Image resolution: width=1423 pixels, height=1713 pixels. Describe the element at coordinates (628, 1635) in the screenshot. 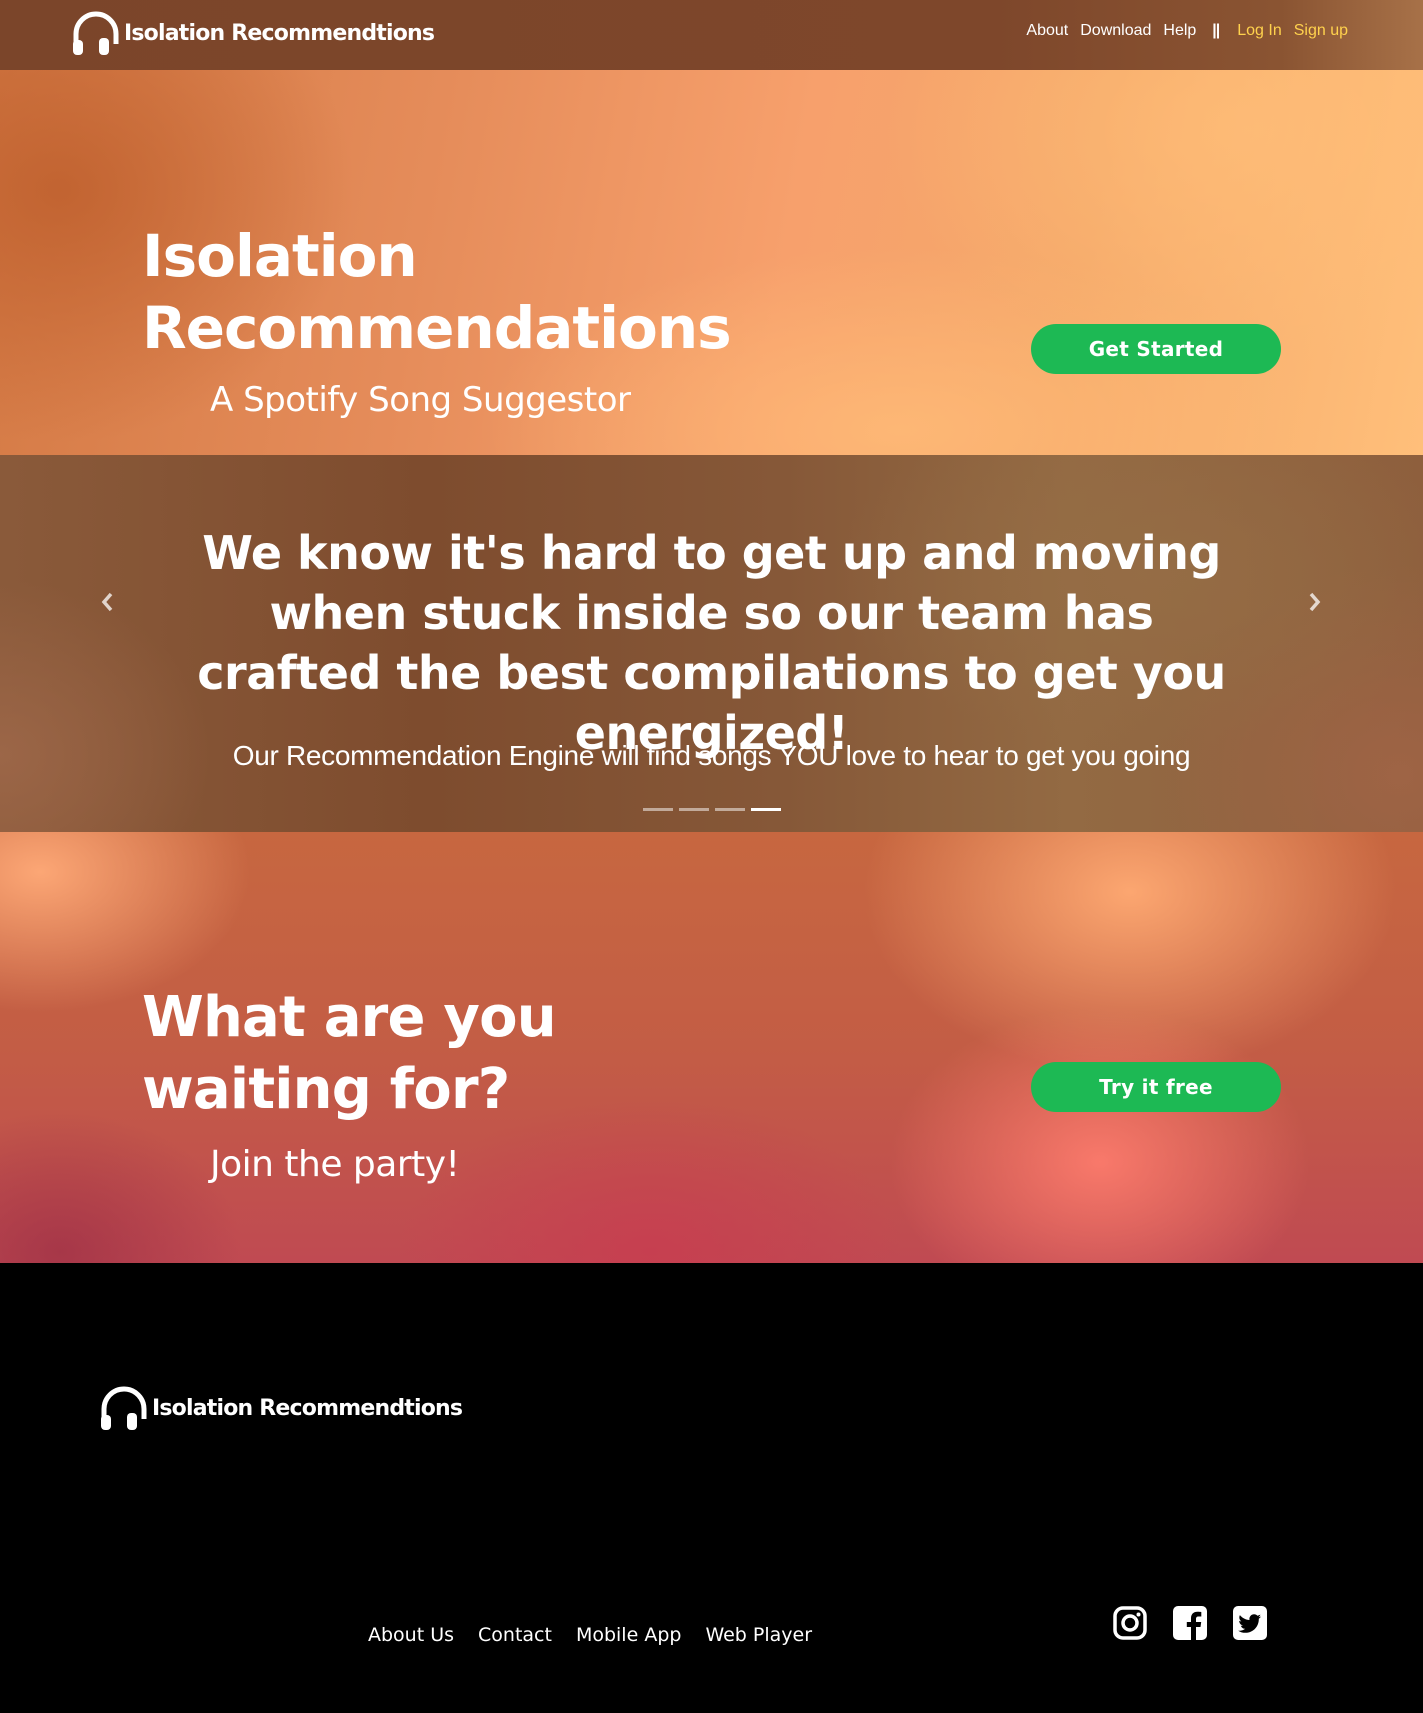

I see `footer-mobile-app-link: Mobile App` at that location.